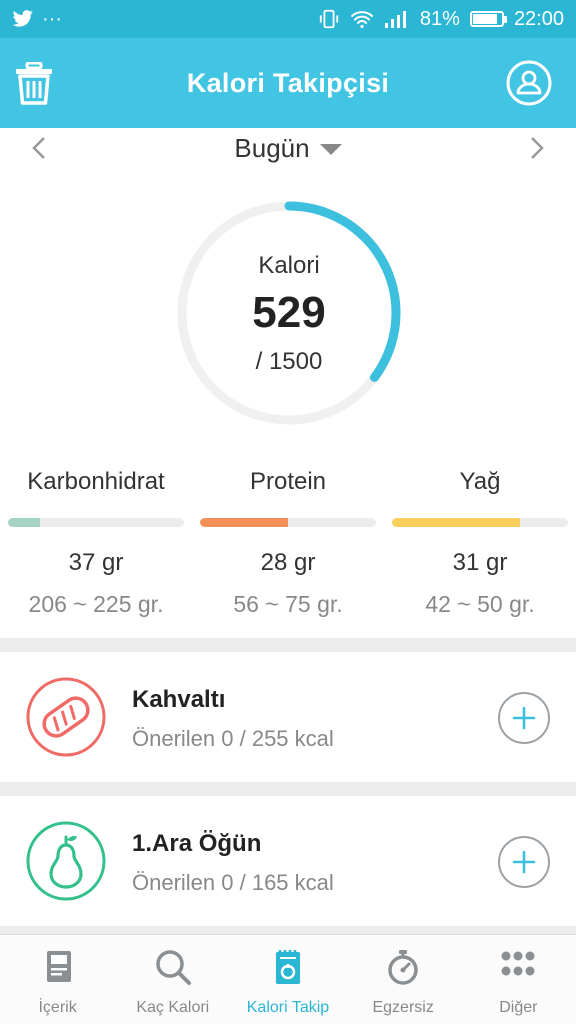  I want to click on macro-amount: 28 gr, so click(288, 562).